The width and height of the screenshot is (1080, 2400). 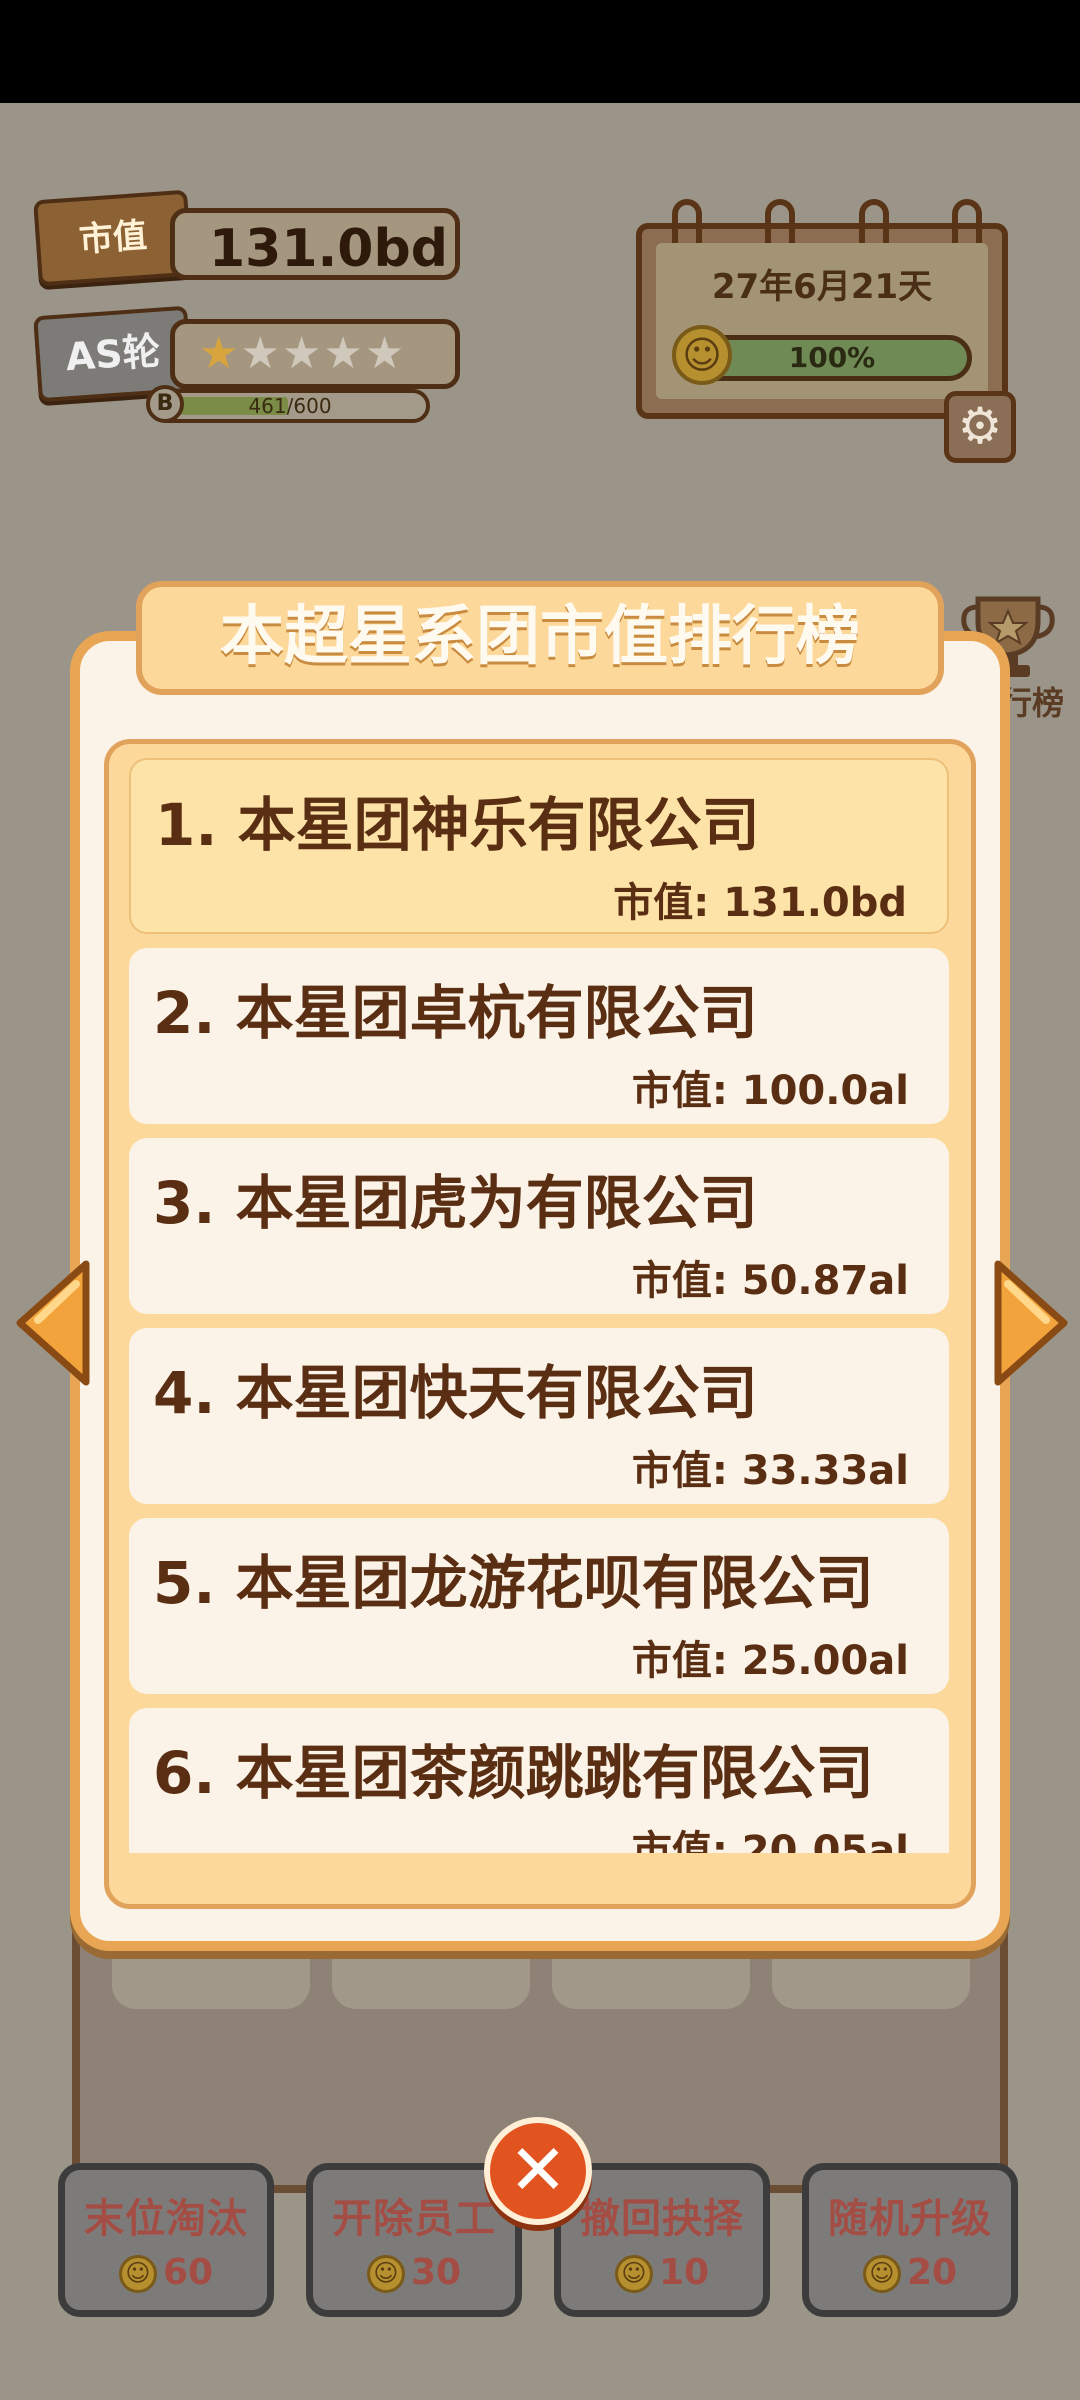 I want to click on level-badge: B, so click(x=165, y=404).